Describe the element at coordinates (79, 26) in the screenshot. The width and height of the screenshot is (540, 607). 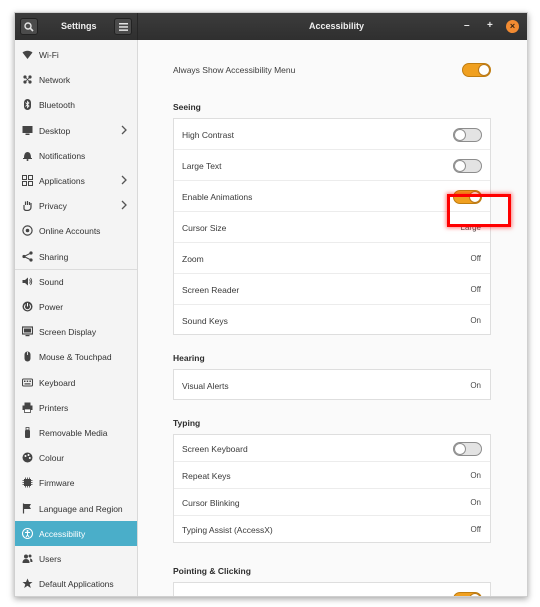
I see `sidebar-title: Settings` at that location.